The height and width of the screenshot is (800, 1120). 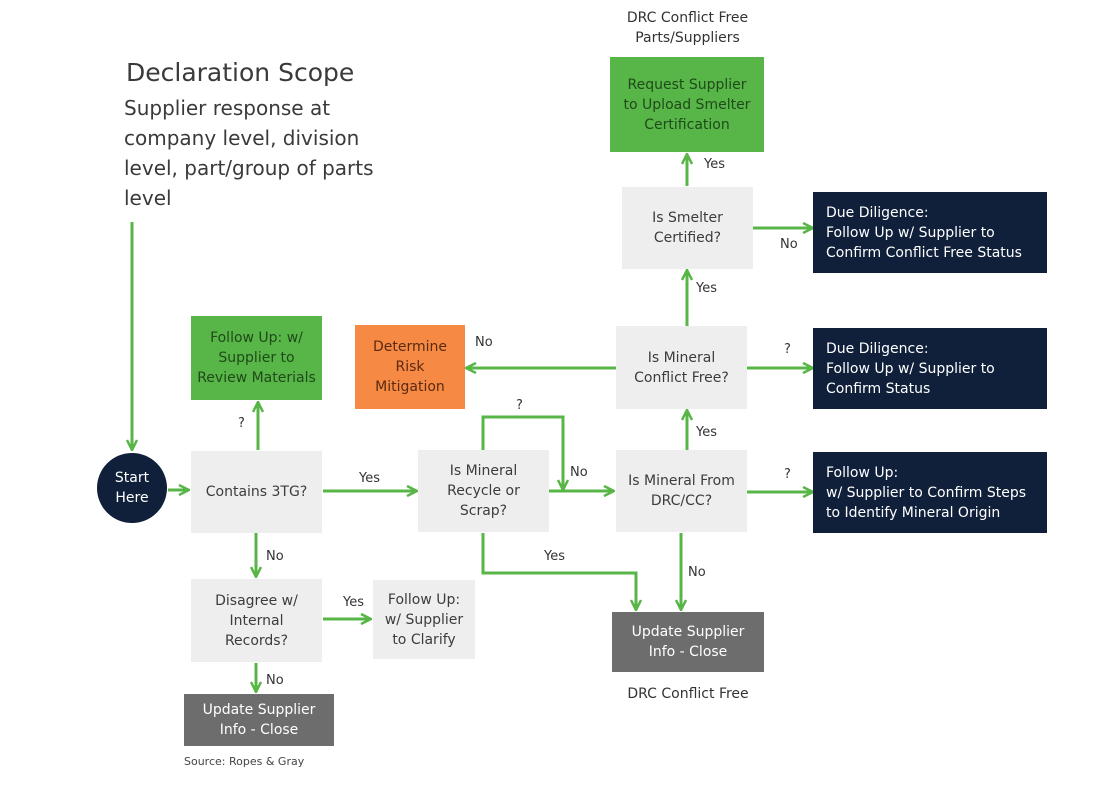 I want to click on decision-recycle-or-scrap-label: Is Mineral Recycle or Scrap?, so click(x=483, y=491).